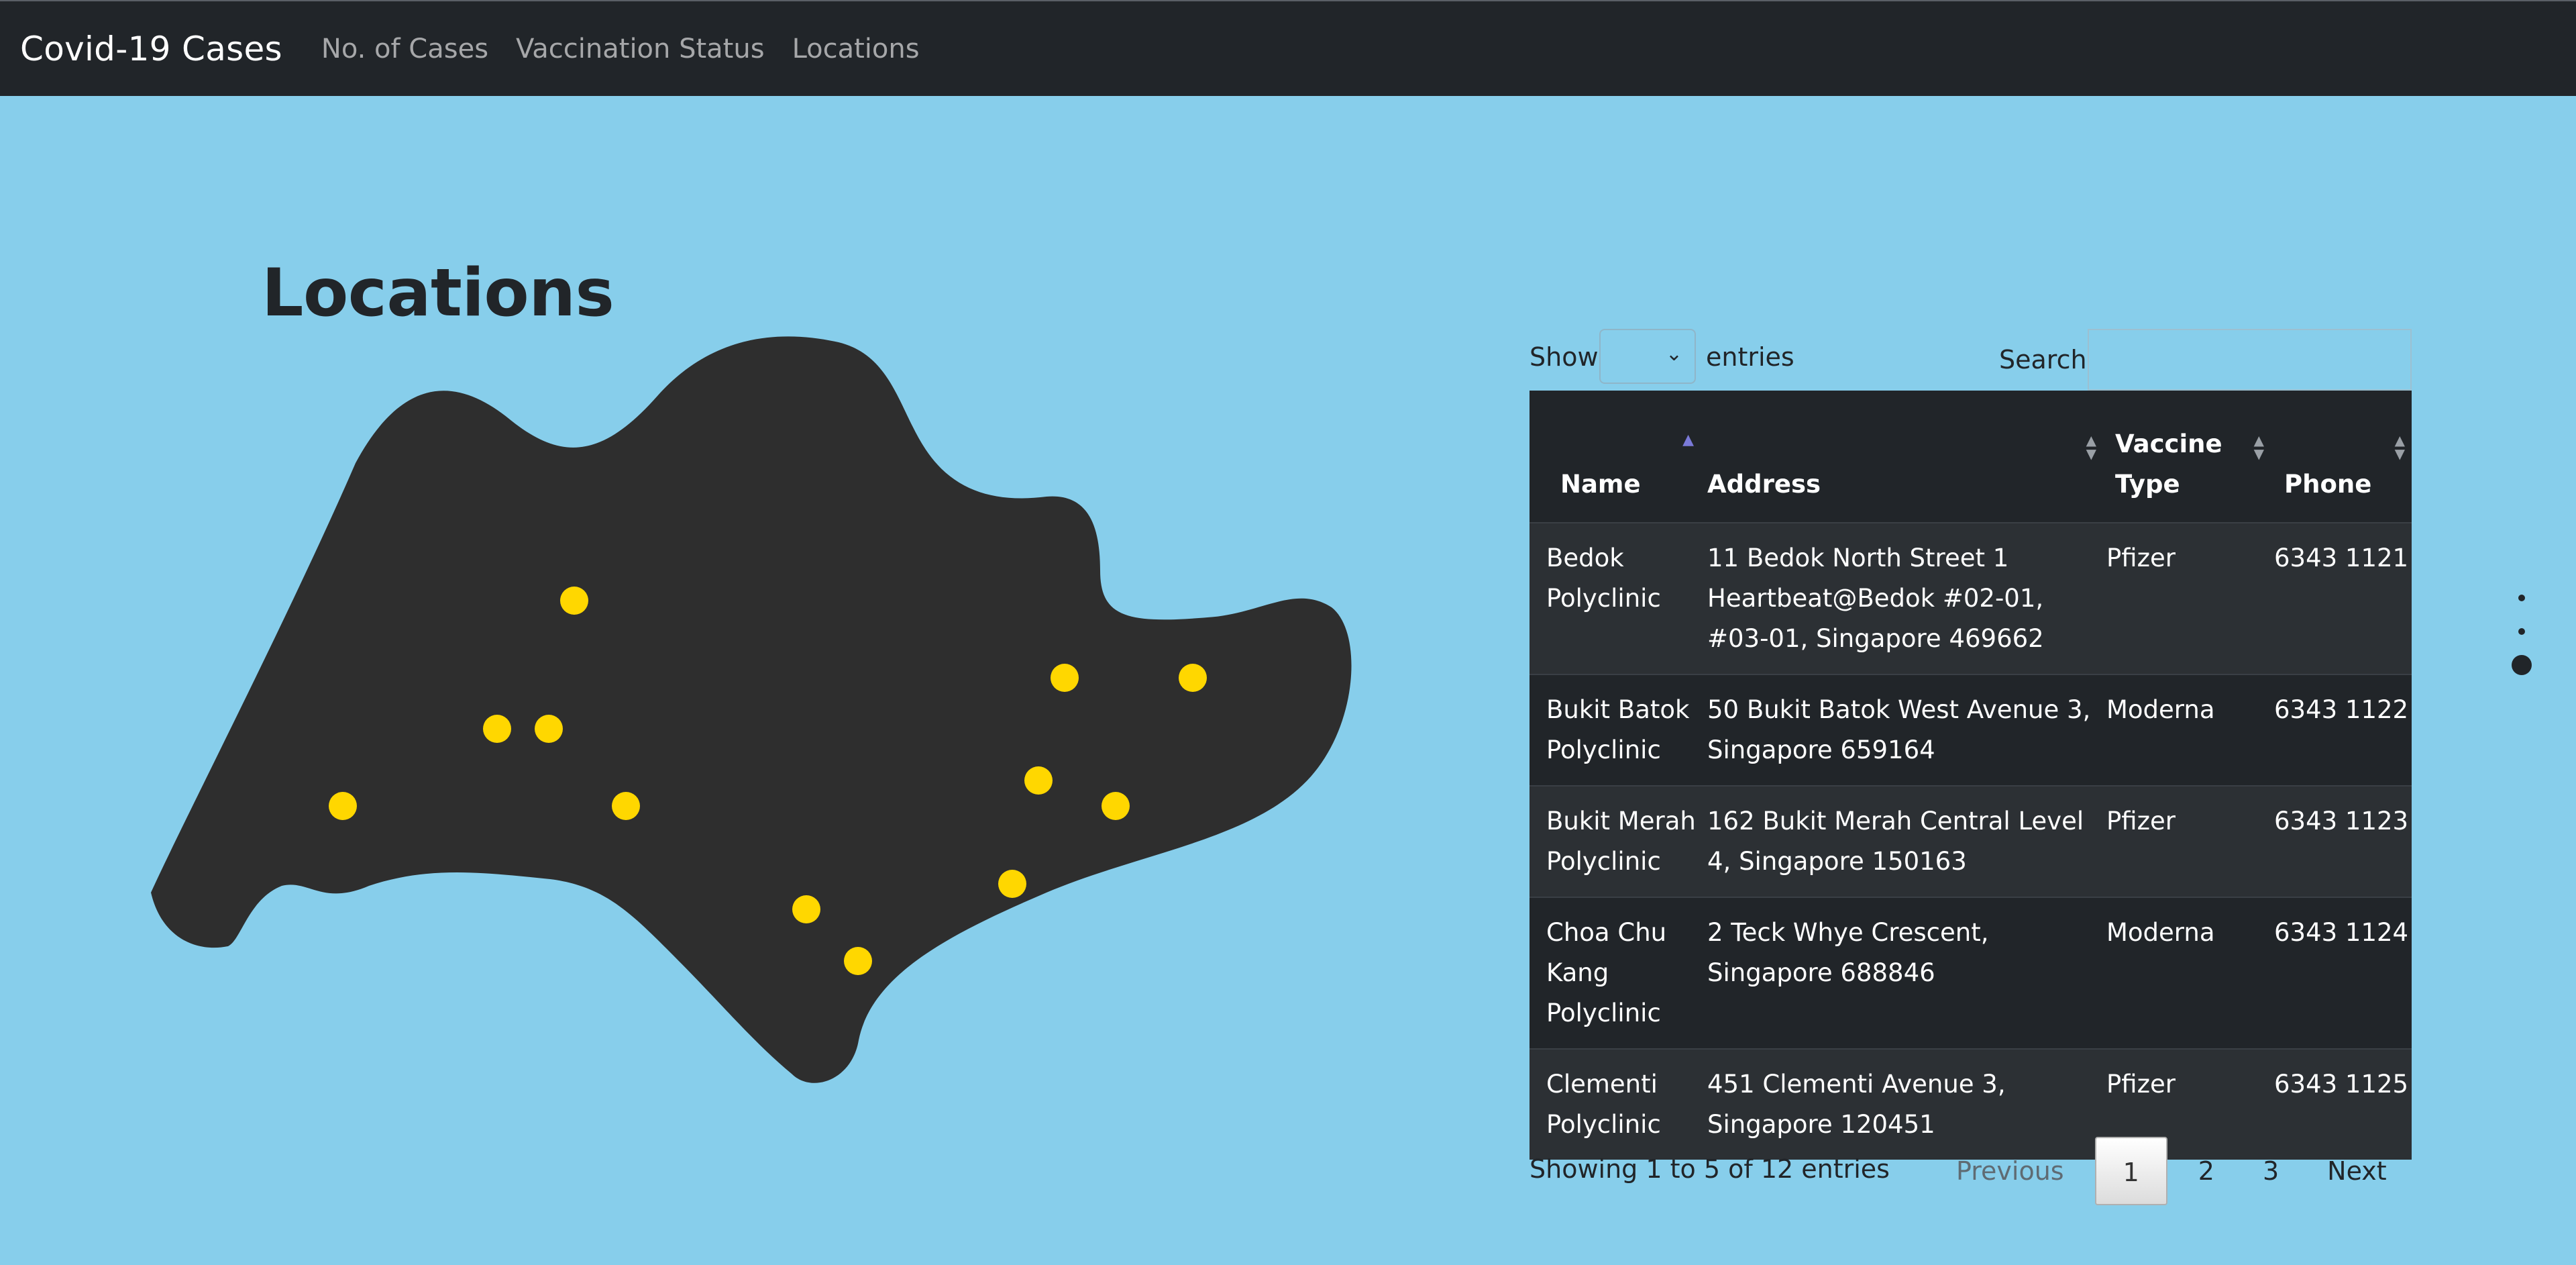 Image resolution: width=2576 pixels, height=1265 pixels. Describe the element at coordinates (2341, 841) in the screenshot. I see `cell-phone: 6343 1123` at that location.